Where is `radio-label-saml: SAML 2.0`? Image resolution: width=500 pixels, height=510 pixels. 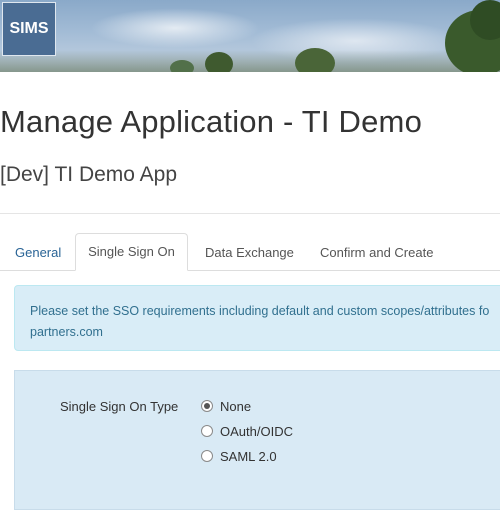
radio-label-saml: SAML 2.0 is located at coordinates (248, 456).